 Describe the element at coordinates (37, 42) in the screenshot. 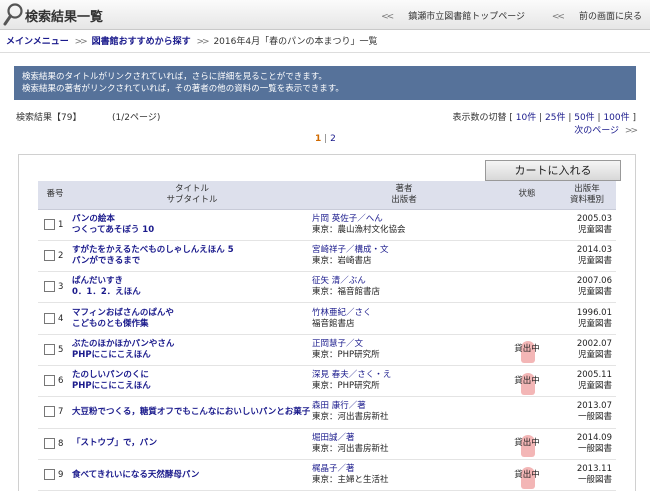

I see `breadcrumb-main-menu: メインメニュー` at that location.